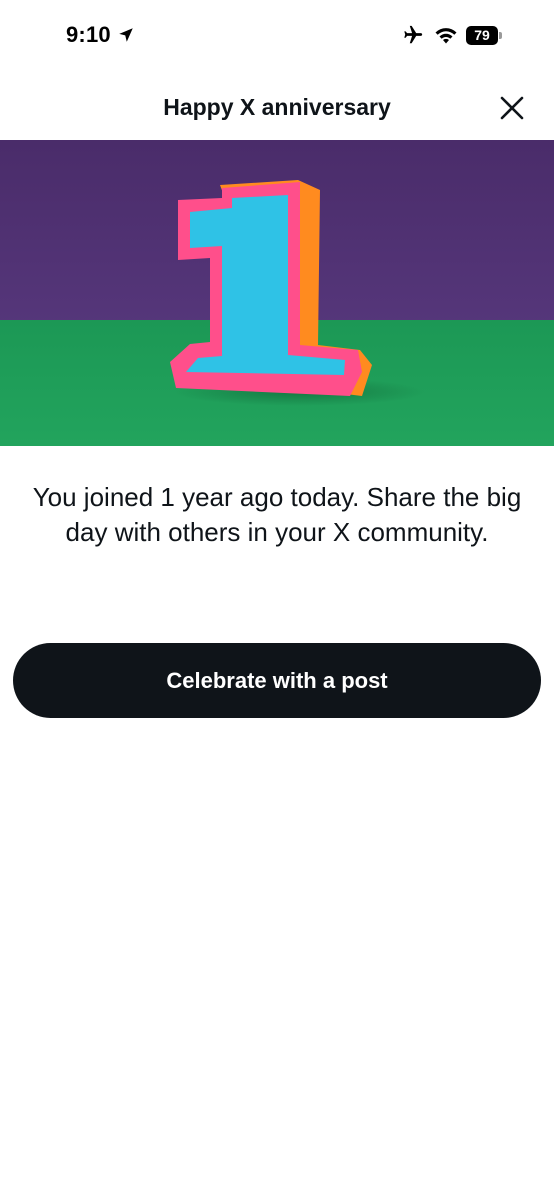 The width and height of the screenshot is (554, 1200). I want to click on status-bar: 9:10 79, so click(277, 36).